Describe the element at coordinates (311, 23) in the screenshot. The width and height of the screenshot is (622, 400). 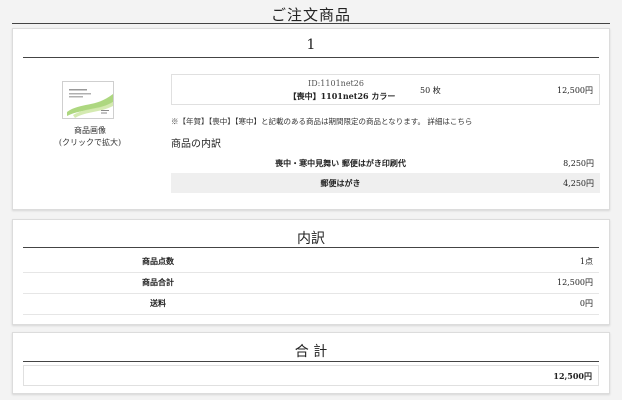
I see `page-title-divider` at that location.